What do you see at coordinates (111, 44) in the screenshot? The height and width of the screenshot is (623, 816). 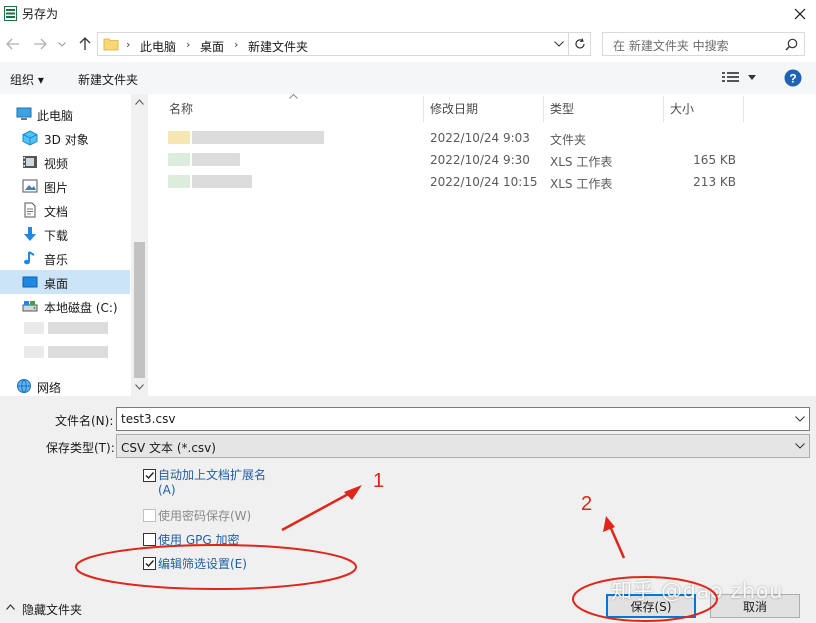 I see `folder-icon` at bounding box center [111, 44].